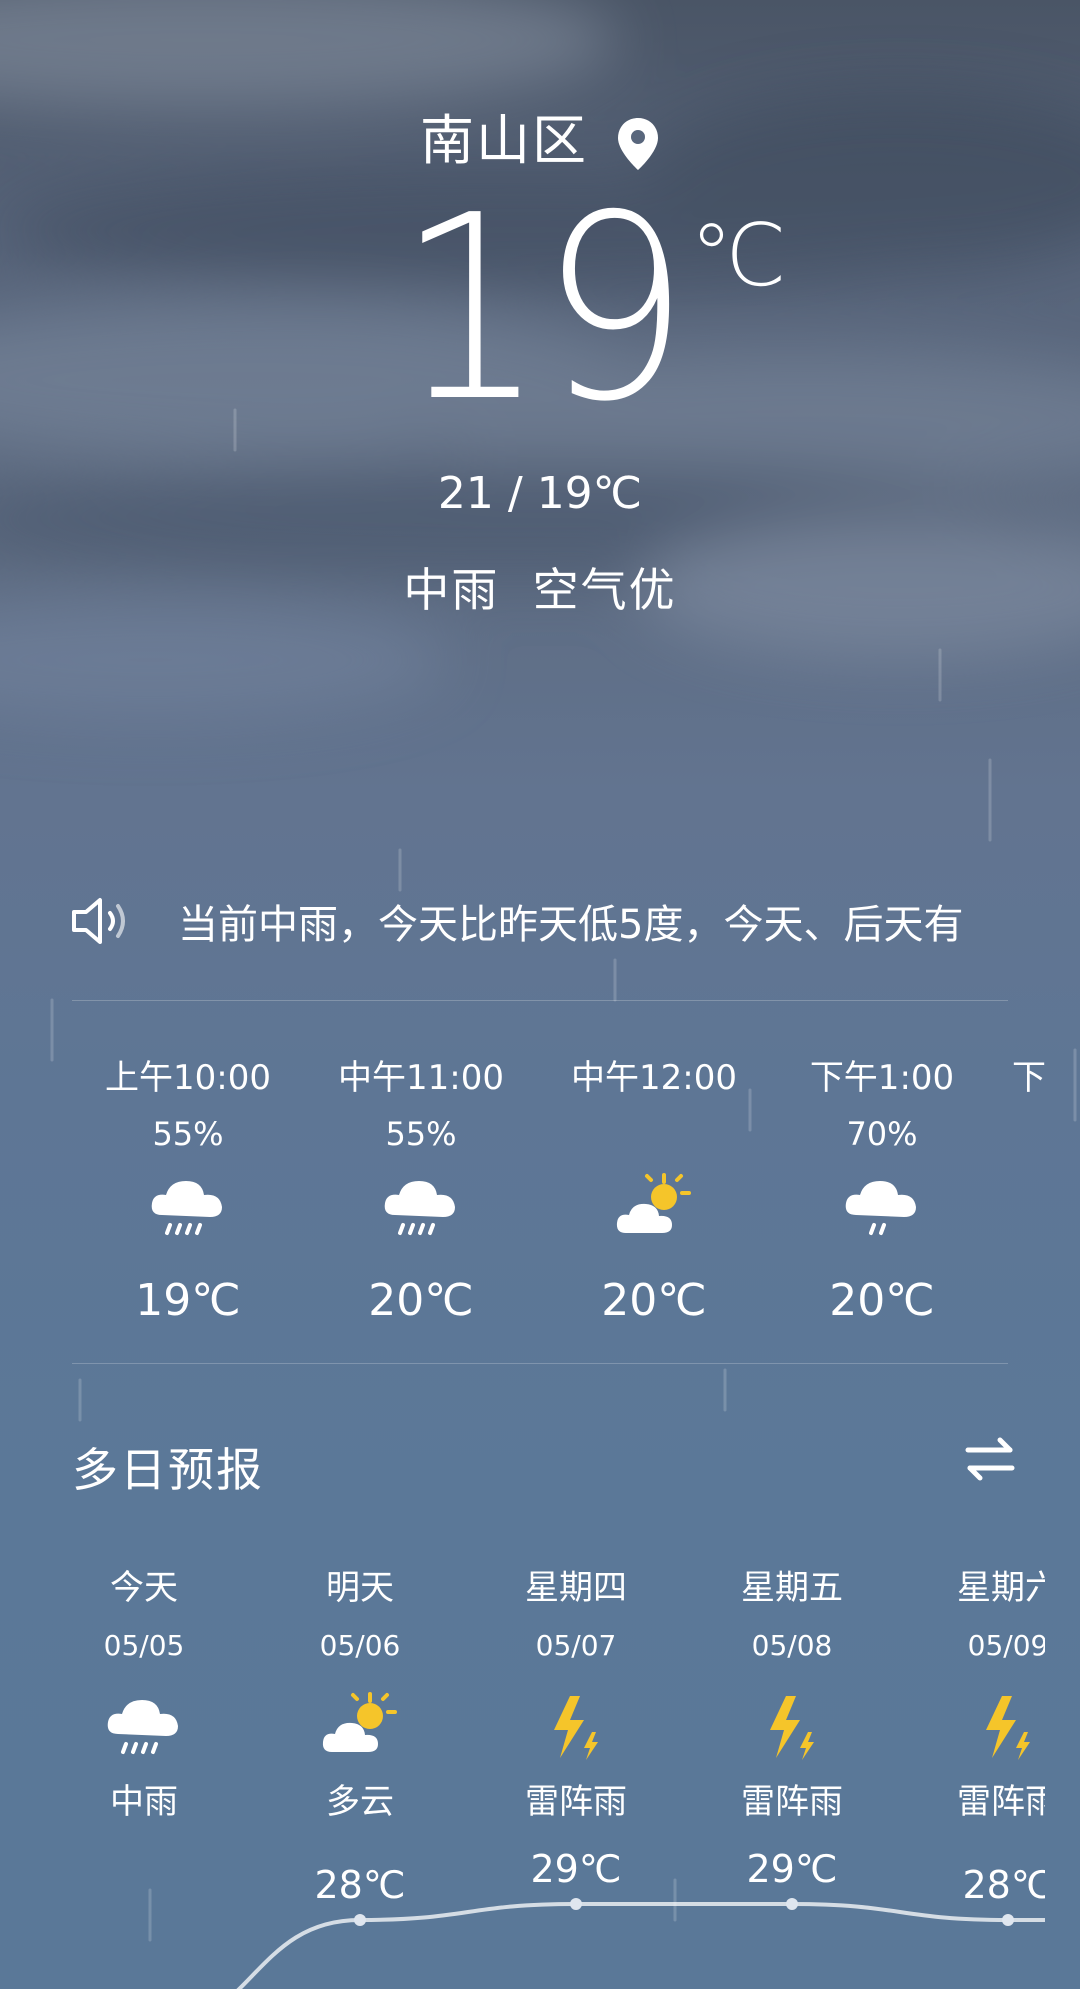 This screenshot has height=1989, width=1080. What do you see at coordinates (576, 1691) in the screenshot?
I see `daily-item: 星期四 05/07 雷阵雨` at bounding box center [576, 1691].